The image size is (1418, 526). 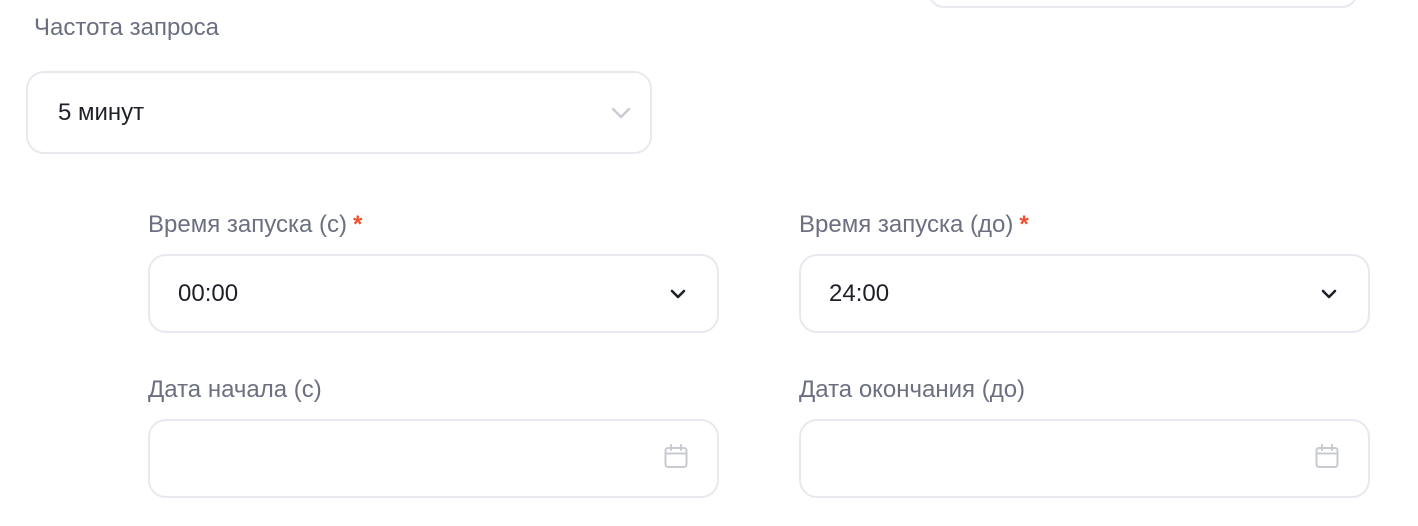 I want to click on frequency-value: 5 минут, so click(x=101, y=112).